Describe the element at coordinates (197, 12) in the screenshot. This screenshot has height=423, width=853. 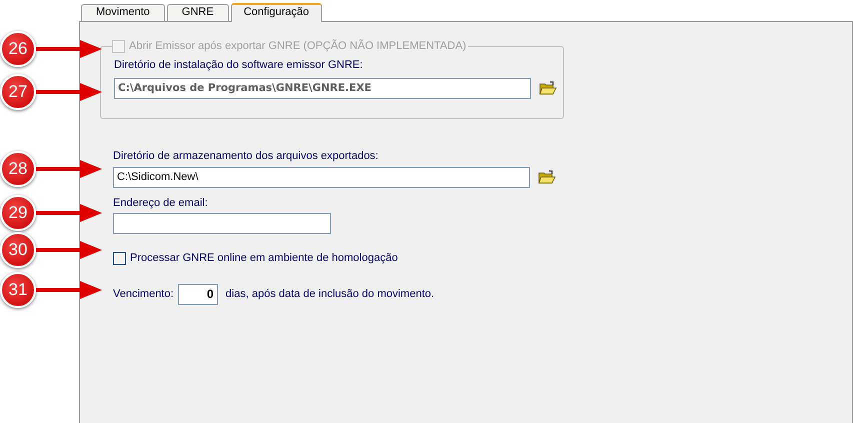
I see `tab: GNRE` at that location.